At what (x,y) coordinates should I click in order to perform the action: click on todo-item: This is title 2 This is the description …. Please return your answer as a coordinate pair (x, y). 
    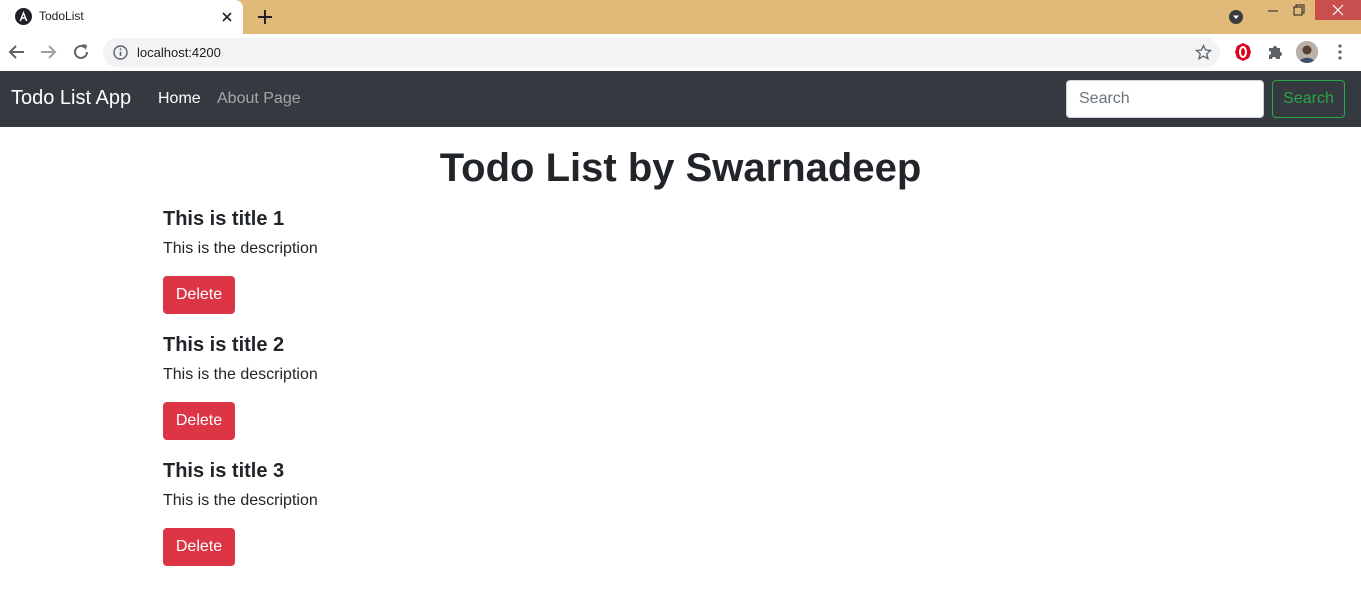
    Looking at the image, I should click on (240, 387).